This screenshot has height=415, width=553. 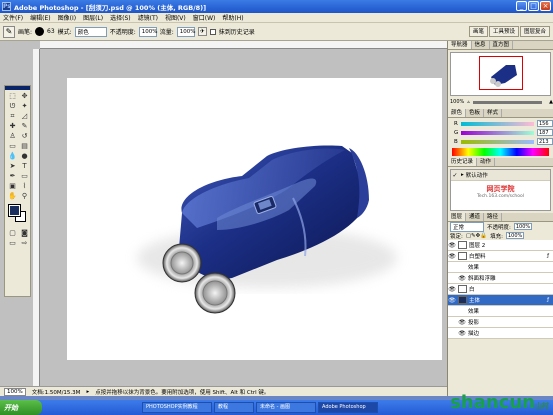 What do you see at coordinates (12, 176) in the screenshot?
I see `pen-tool-icon: ✒` at bounding box center [12, 176].